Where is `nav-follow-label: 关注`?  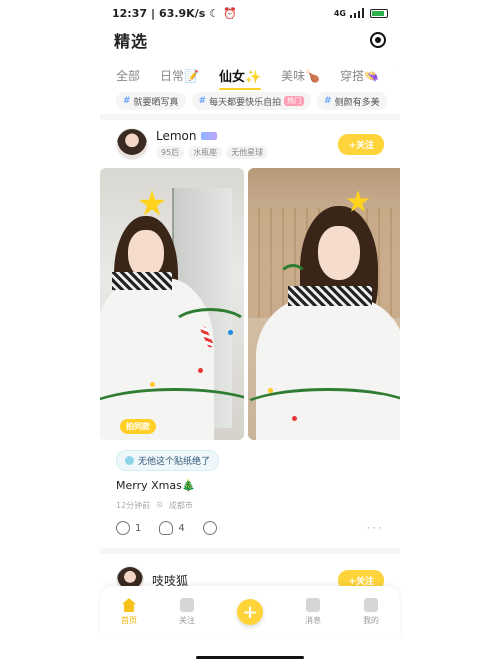 nav-follow-label: 关注 is located at coordinates (187, 620).